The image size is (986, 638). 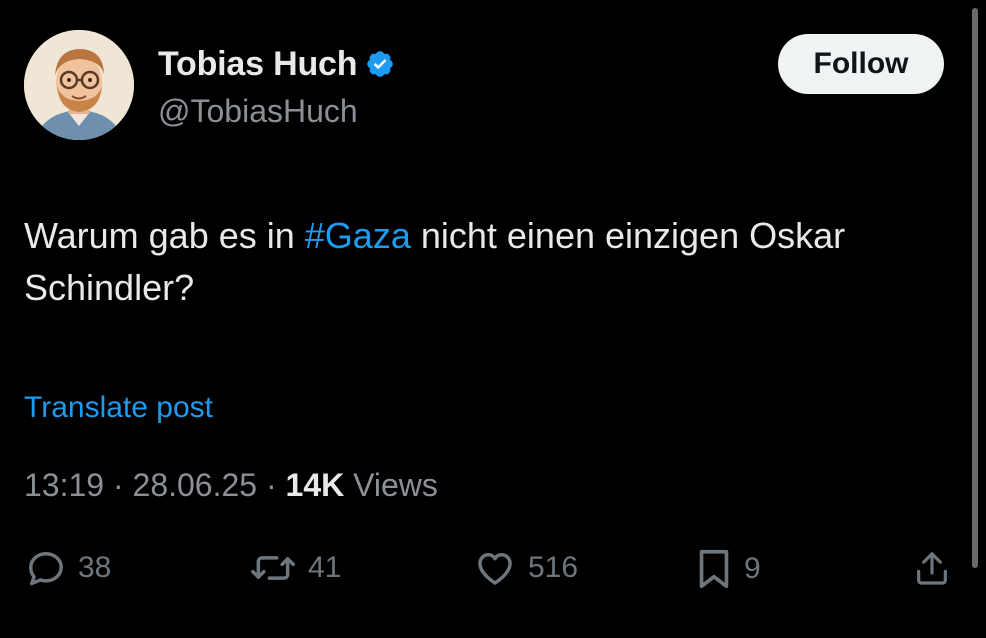 I want to click on post-date: 28.06.25, so click(x=195, y=485).